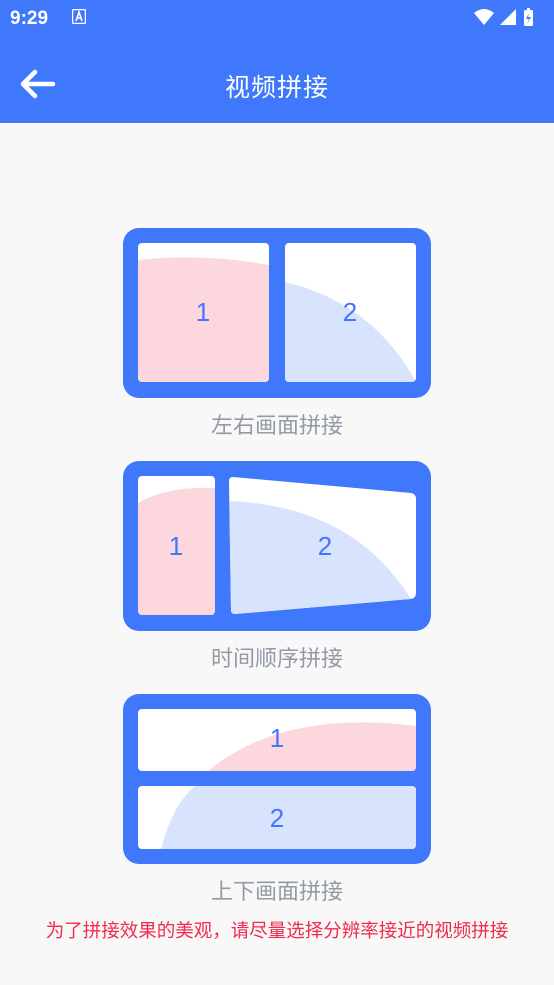 Image resolution: width=554 pixels, height=985 pixels. What do you see at coordinates (276, 426) in the screenshot?
I see `left-right-caption: 左右画面拼接` at bounding box center [276, 426].